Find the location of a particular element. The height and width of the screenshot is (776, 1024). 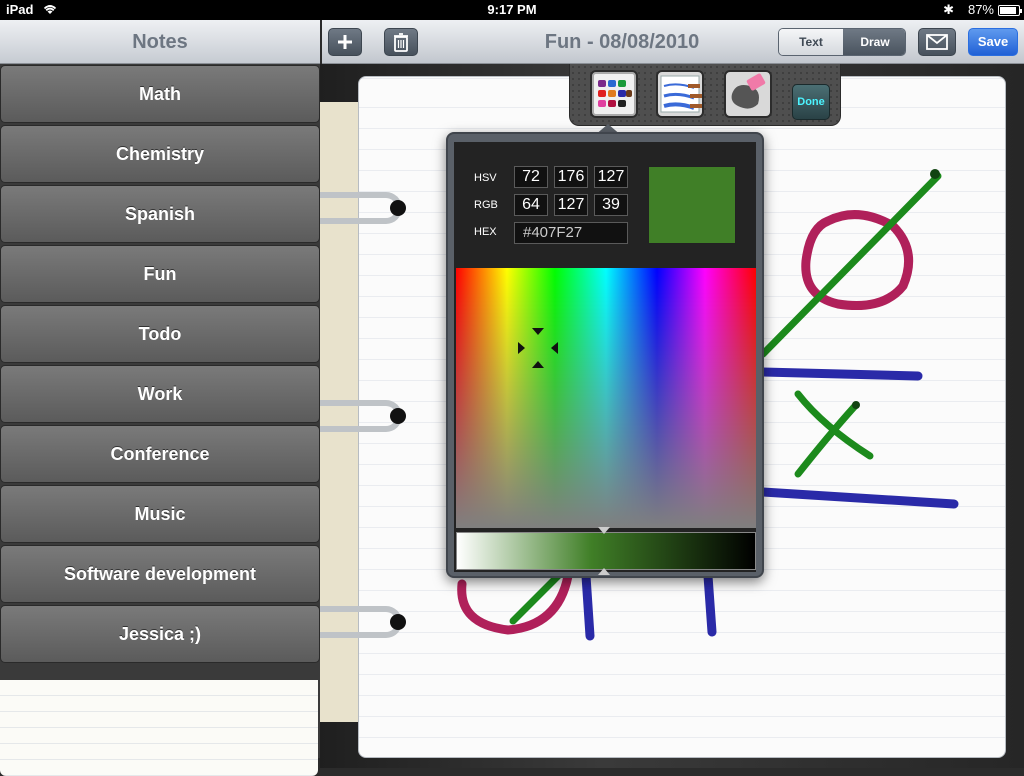

saturation-field: 176 is located at coordinates (571, 177).